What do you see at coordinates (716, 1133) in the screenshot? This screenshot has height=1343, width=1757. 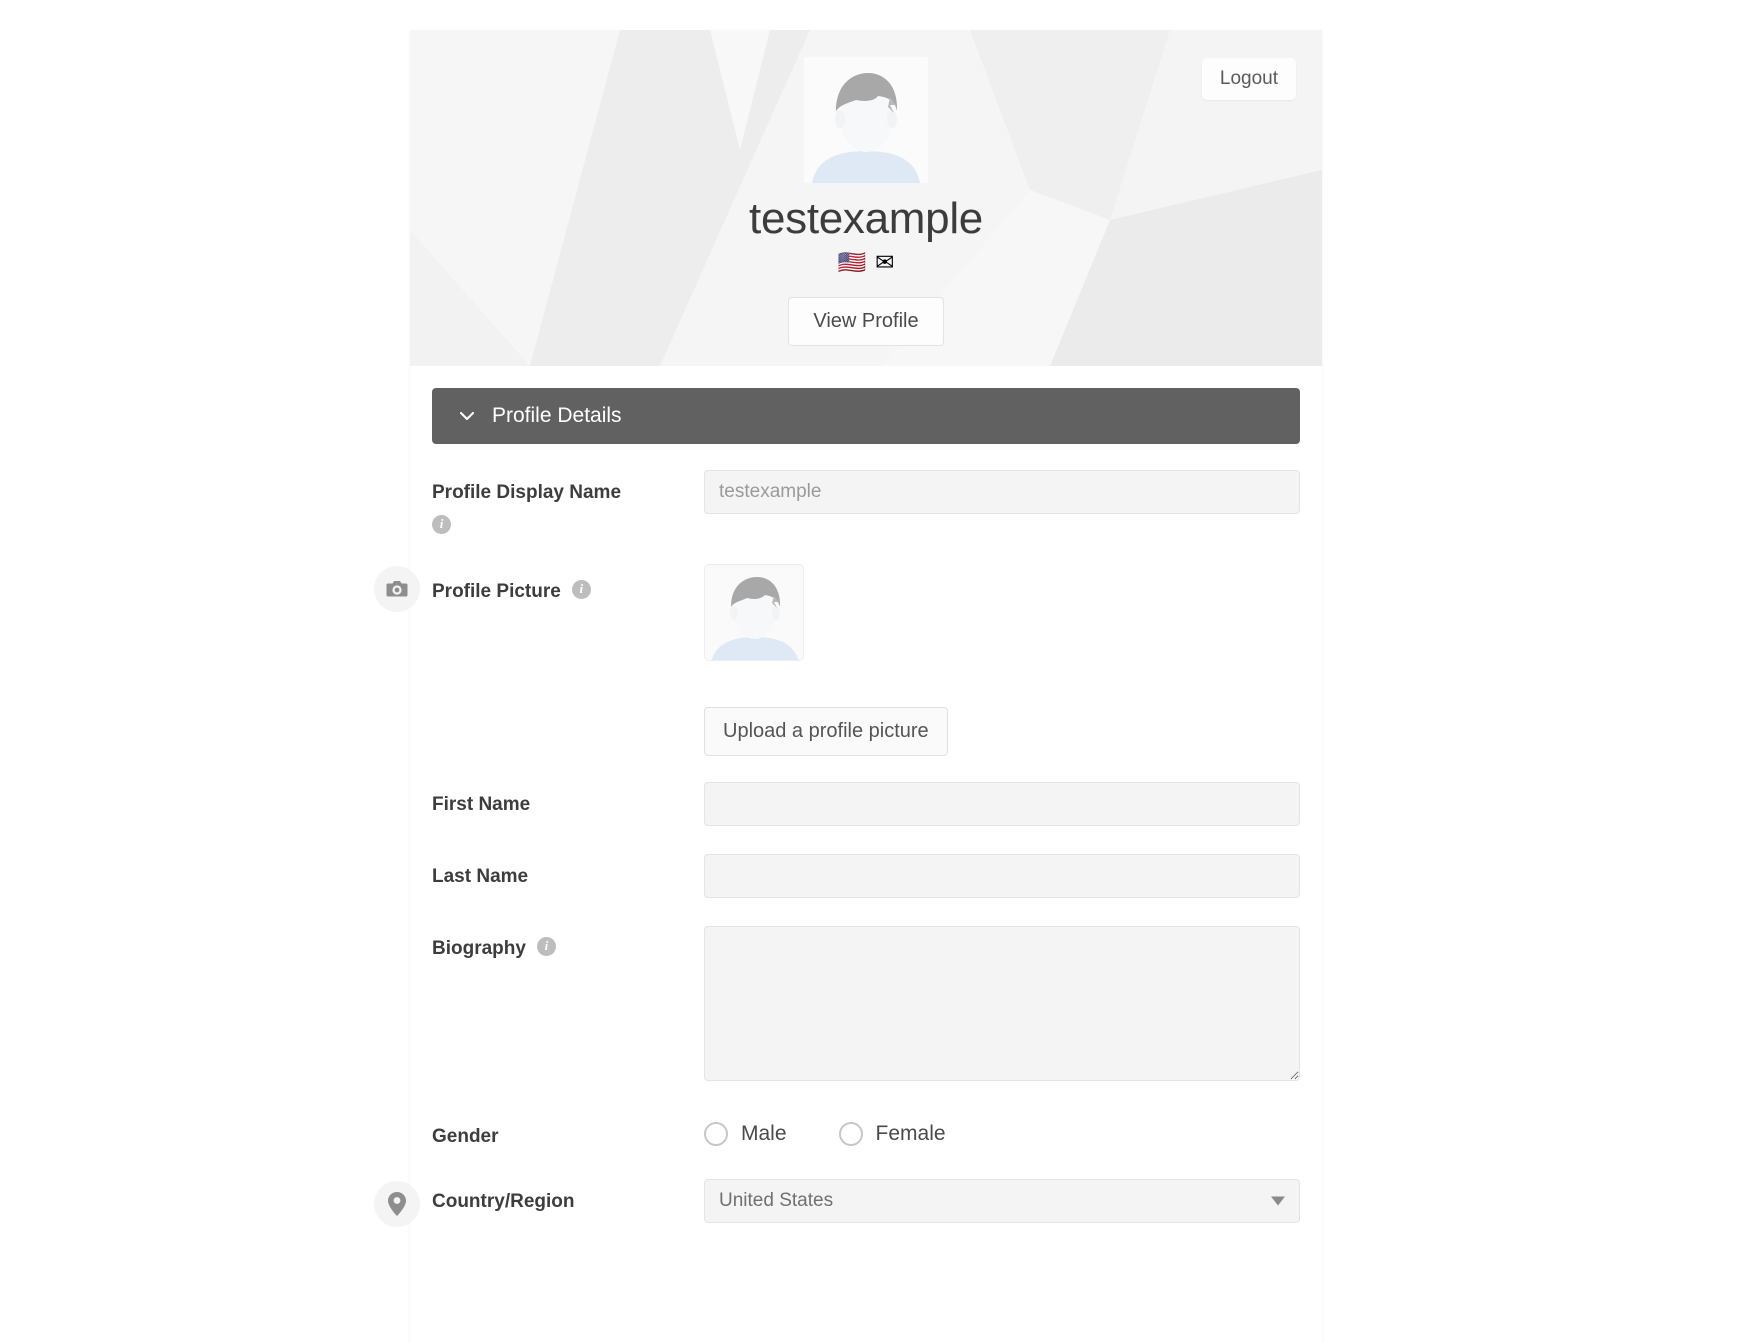 I see `radio-button-male` at bounding box center [716, 1133].